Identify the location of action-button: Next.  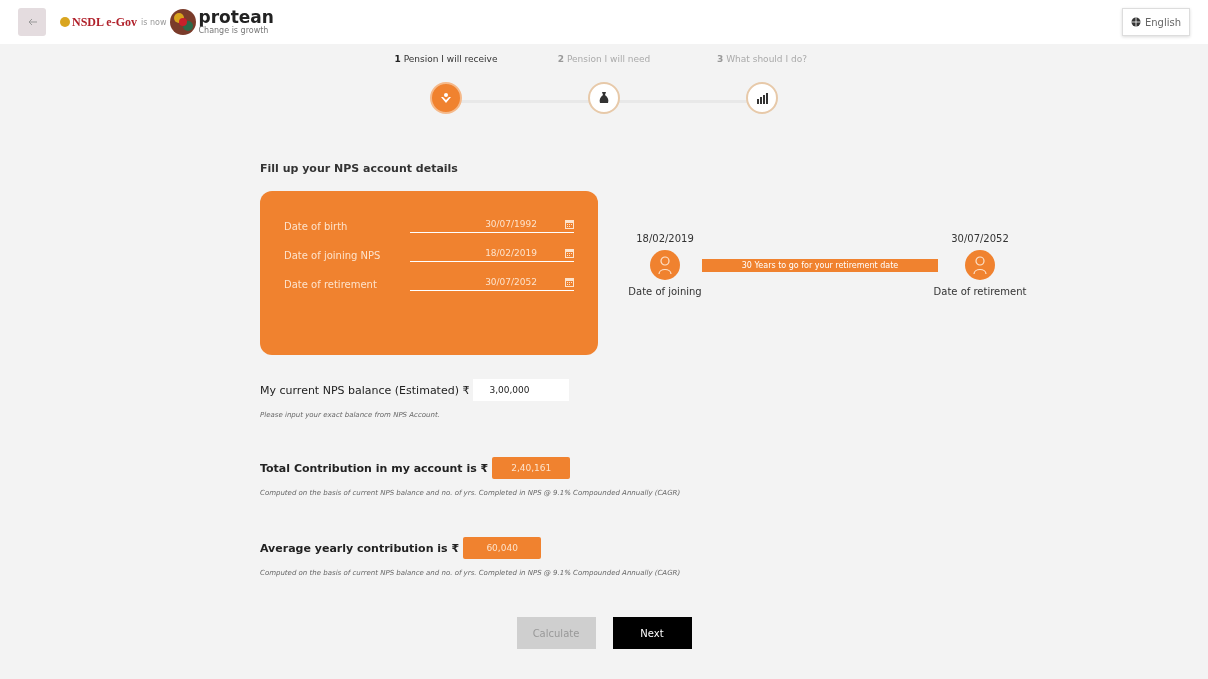
(652, 633).